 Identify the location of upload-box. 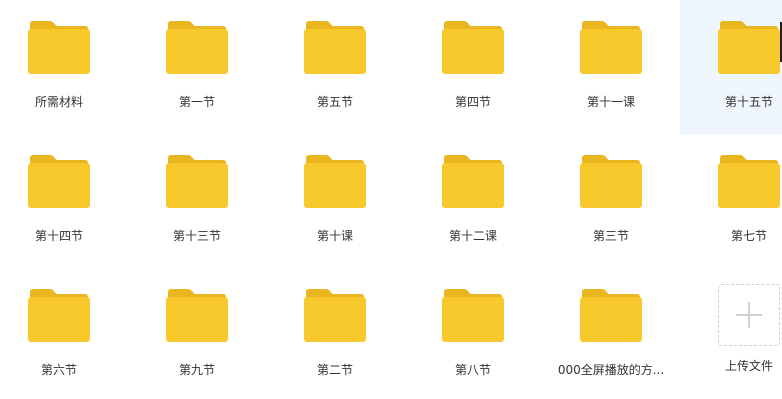
(749, 315).